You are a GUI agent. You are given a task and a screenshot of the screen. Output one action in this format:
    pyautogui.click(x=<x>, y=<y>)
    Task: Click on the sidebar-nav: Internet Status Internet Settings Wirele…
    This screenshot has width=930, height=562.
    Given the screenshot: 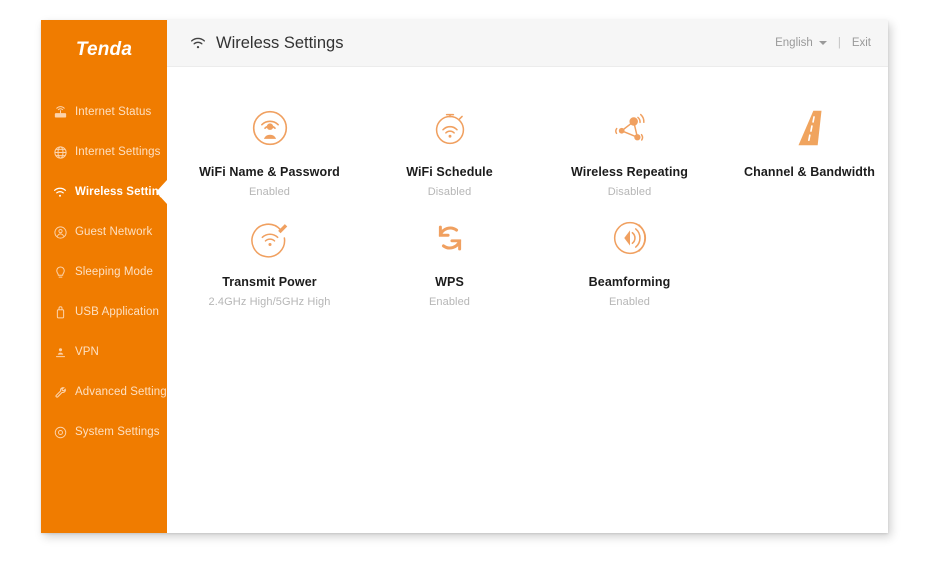 What is the action you would take?
    pyautogui.click(x=107, y=272)
    